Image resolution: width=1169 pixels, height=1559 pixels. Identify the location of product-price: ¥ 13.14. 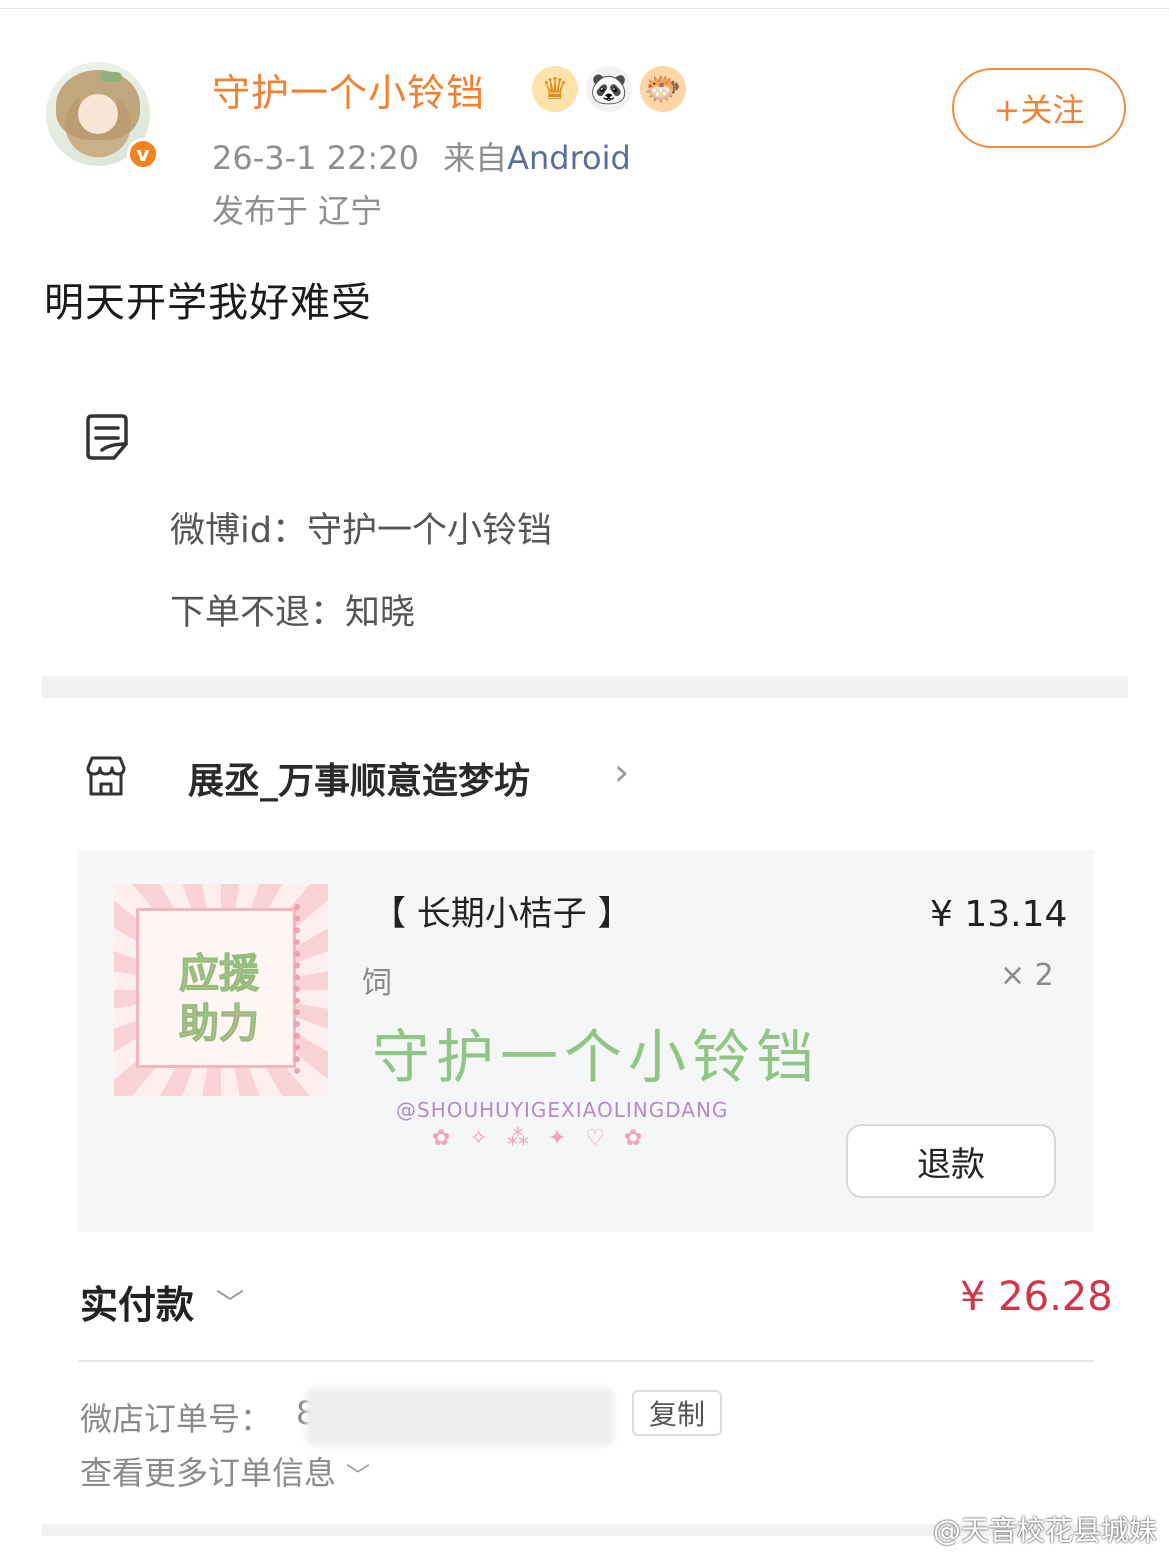
(999, 914).